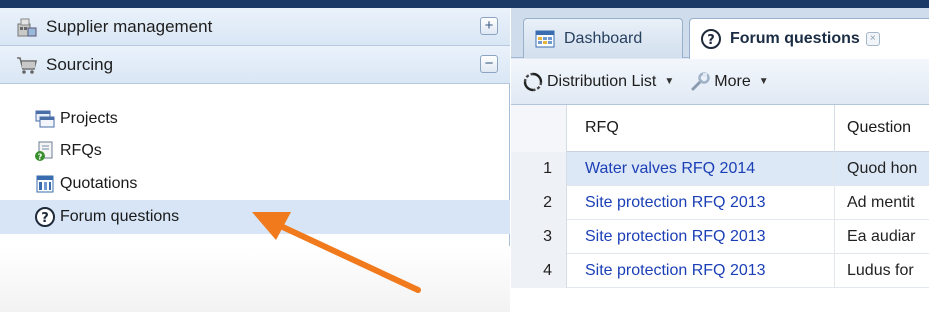  What do you see at coordinates (539, 128) in the screenshot?
I see `row-number-header` at bounding box center [539, 128].